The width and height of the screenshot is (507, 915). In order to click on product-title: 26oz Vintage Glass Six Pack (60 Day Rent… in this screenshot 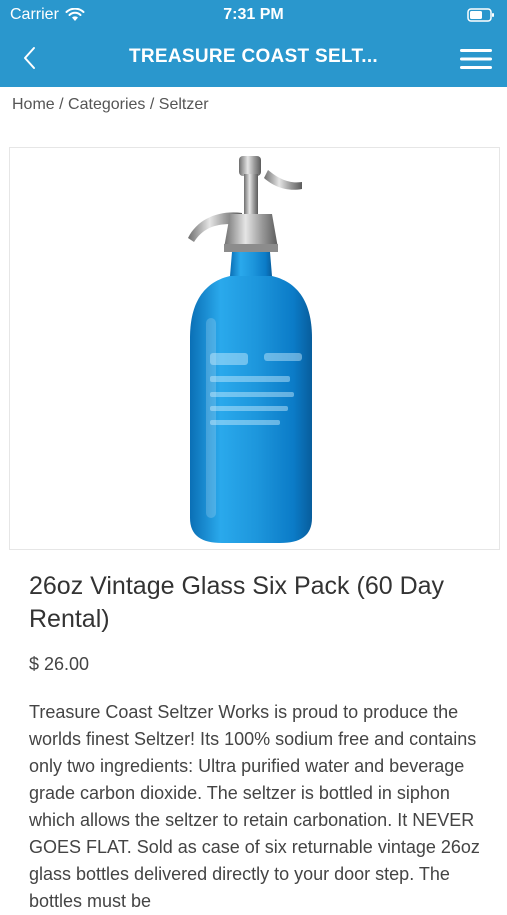, I will do `click(237, 602)`.